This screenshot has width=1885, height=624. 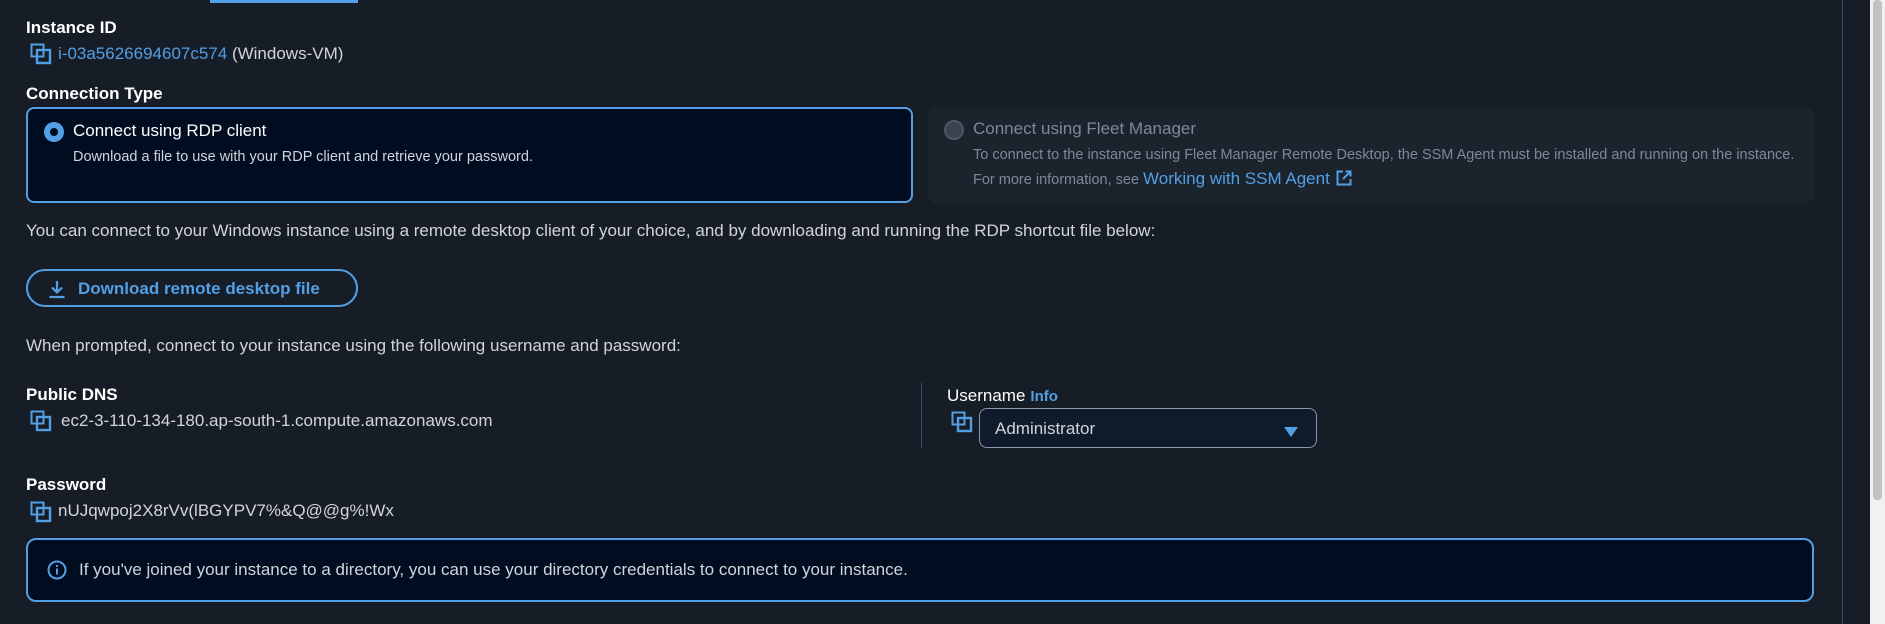 I want to click on username-selected-value: Administrator, so click(x=1045, y=428).